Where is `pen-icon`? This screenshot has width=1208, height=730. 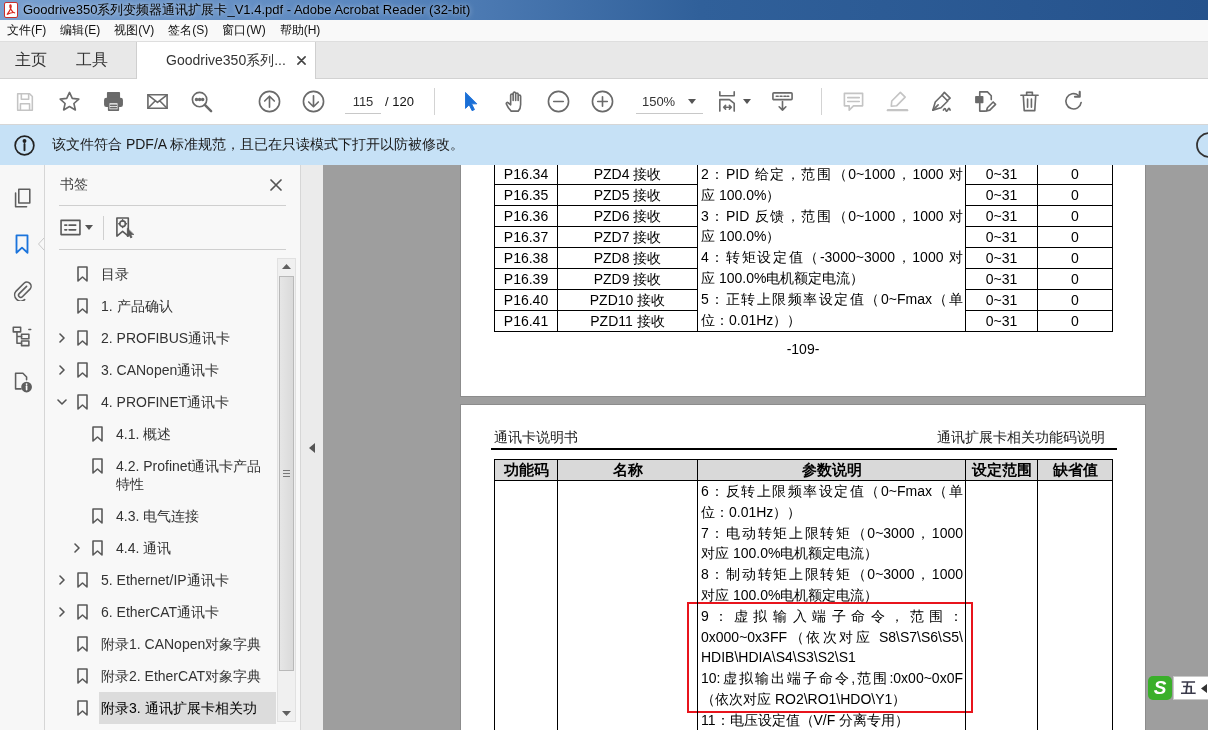
pen-icon is located at coordinates (942, 101).